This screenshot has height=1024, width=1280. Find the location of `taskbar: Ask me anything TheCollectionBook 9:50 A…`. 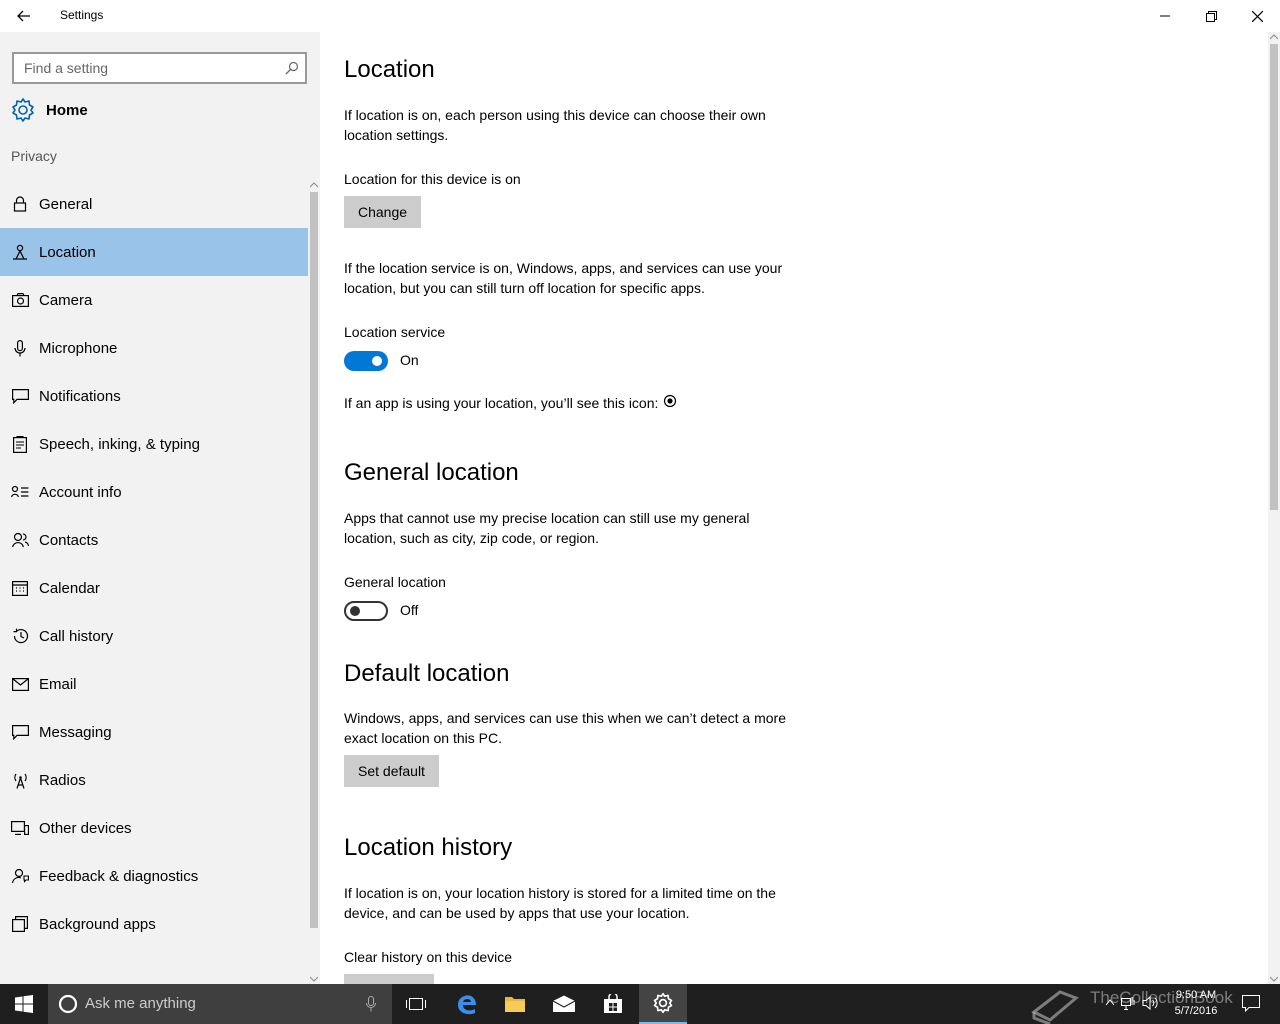

taskbar: Ask me anything TheCollectionBook 9:50 A… is located at coordinates (640, 1004).